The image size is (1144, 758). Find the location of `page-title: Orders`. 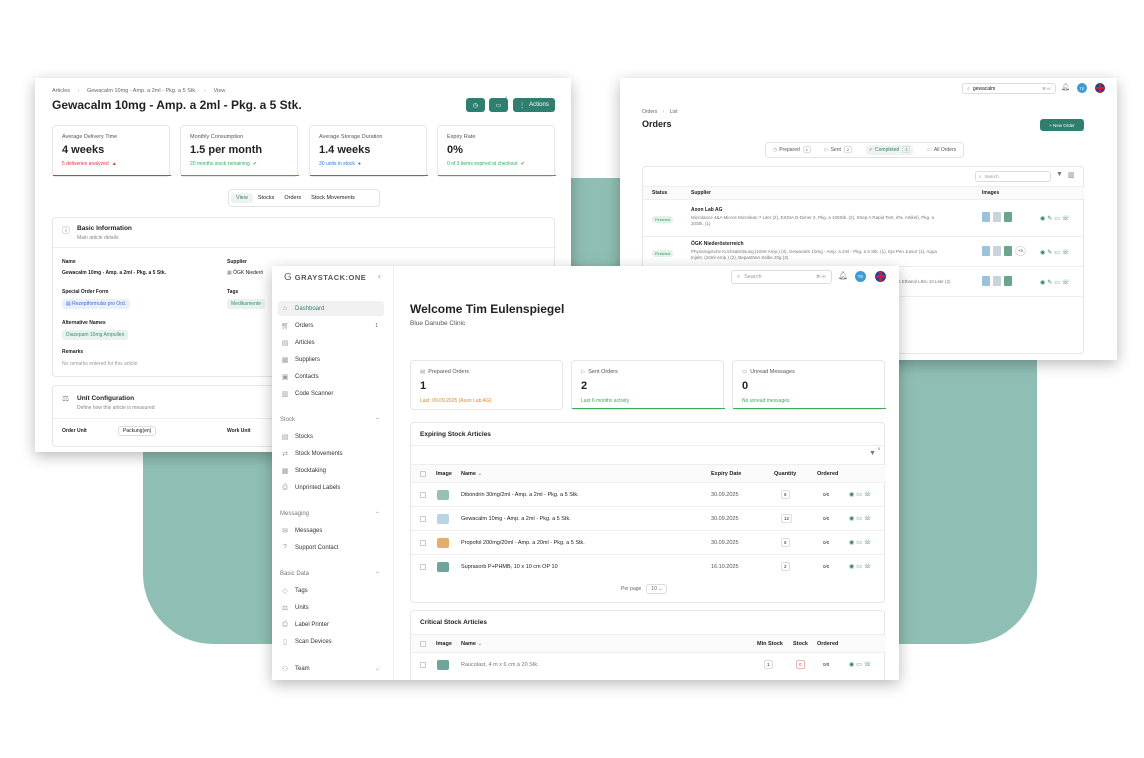

page-title: Orders is located at coordinates (657, 124).